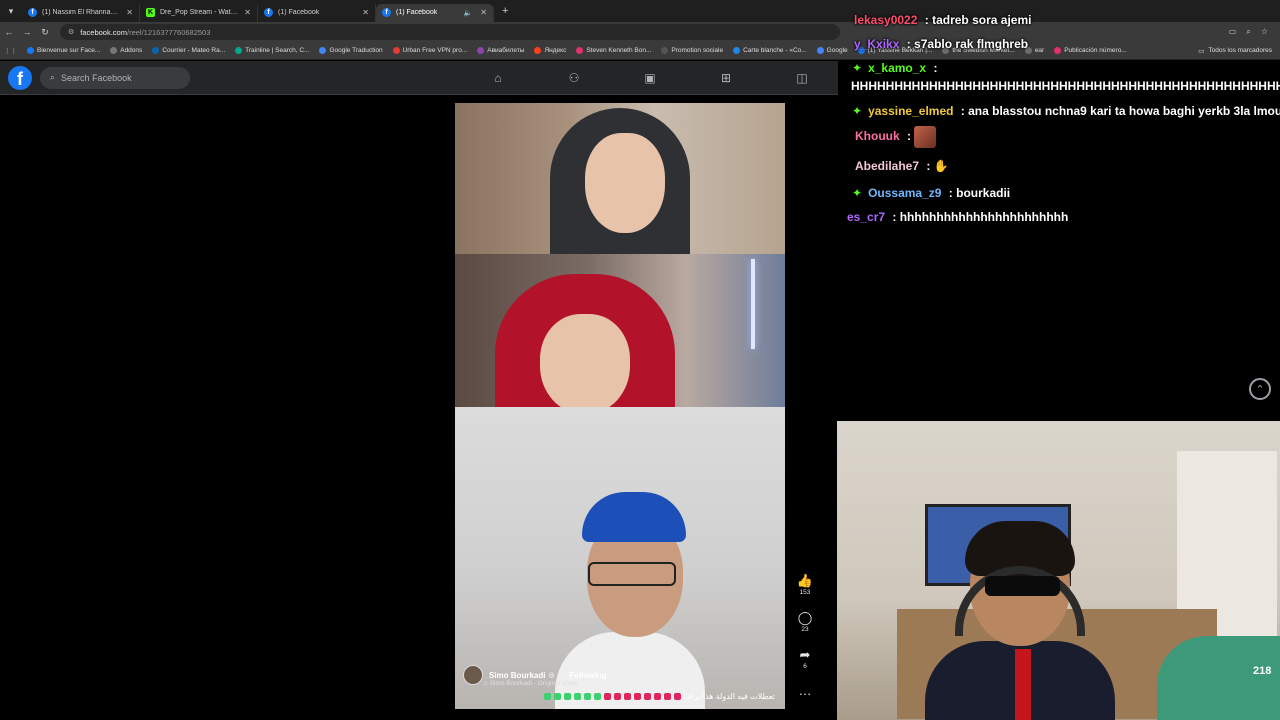 The image size is (1280, 720). I want to click on forward-icon: →, so click(27, 32).